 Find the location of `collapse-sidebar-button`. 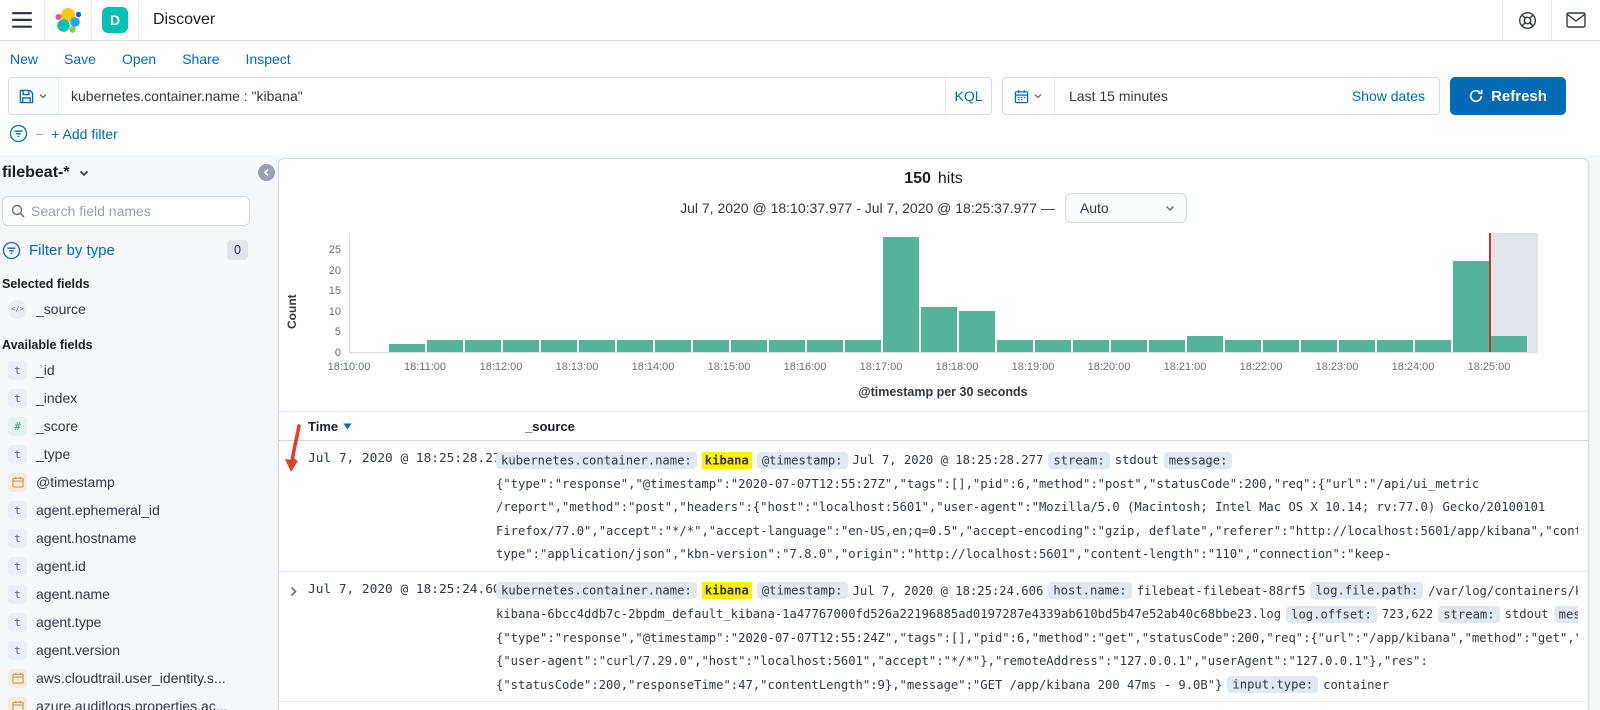

collapse-sidebar-button is located at coordinates (266, 172).